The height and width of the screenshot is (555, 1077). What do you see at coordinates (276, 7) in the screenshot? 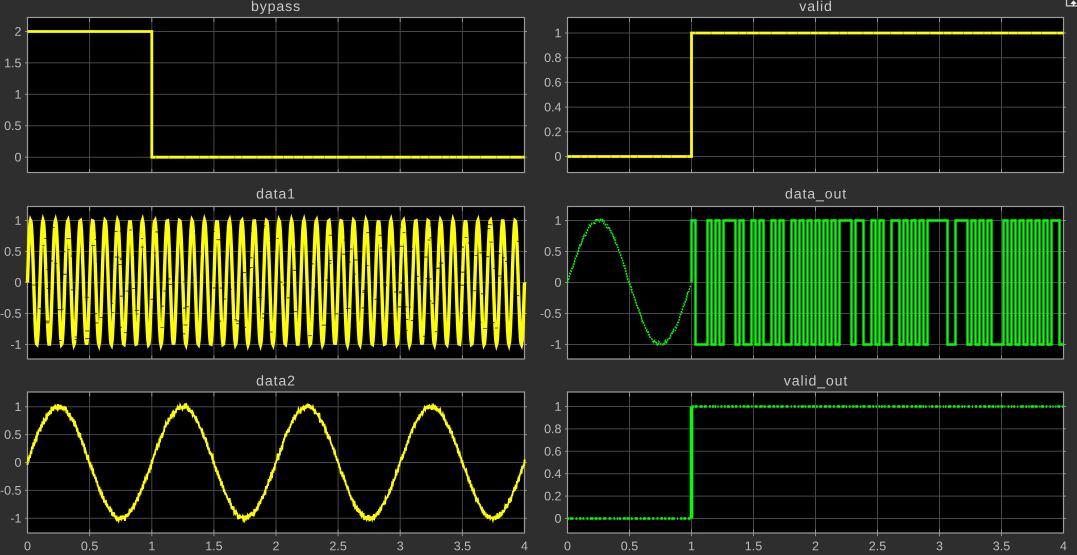
I see `svg-text: bypass` at bounding box center [276, 7].